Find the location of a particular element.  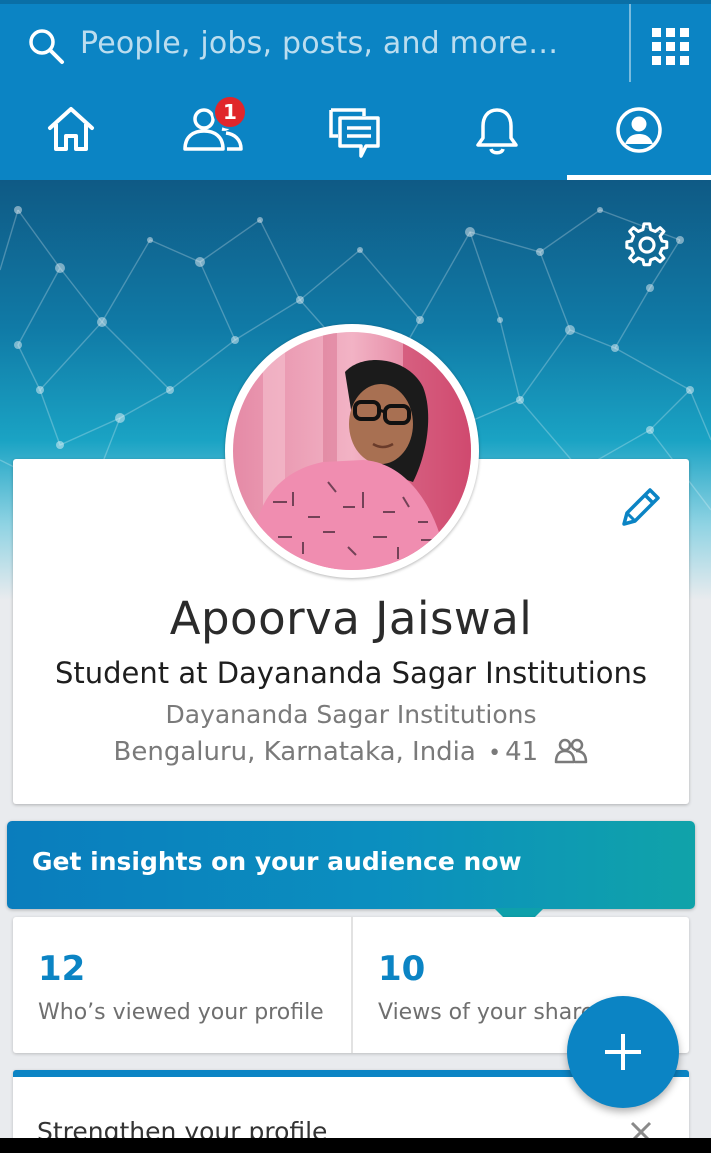

tab-notifications is located at coordinates (497, 131).